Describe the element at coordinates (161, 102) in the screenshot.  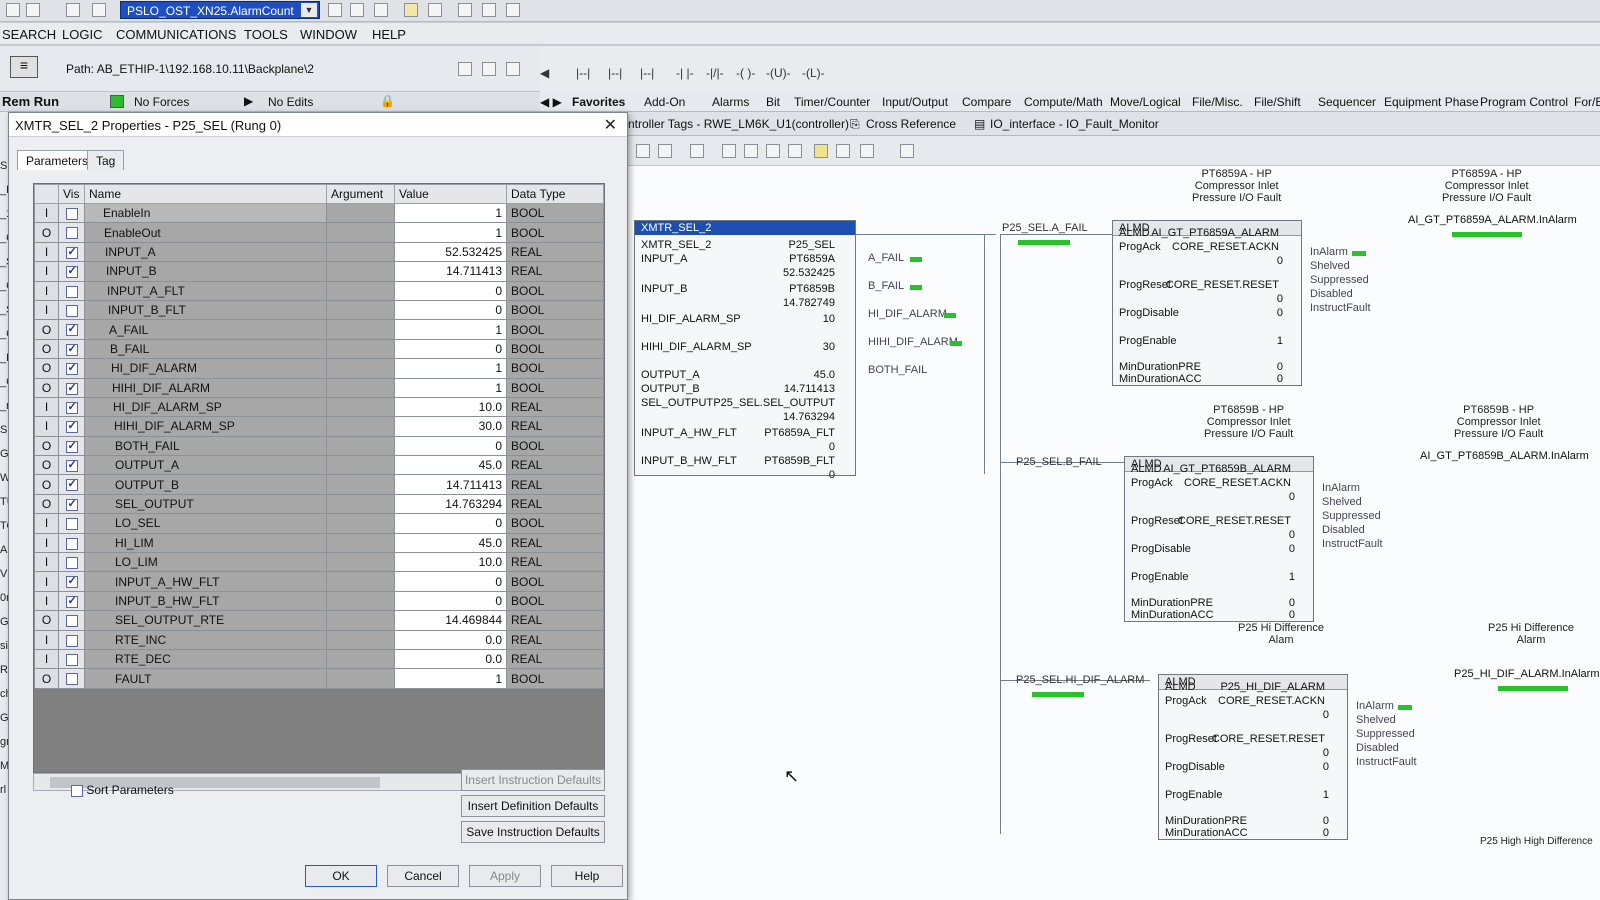
I see `forces-status: No Forces` at that location.